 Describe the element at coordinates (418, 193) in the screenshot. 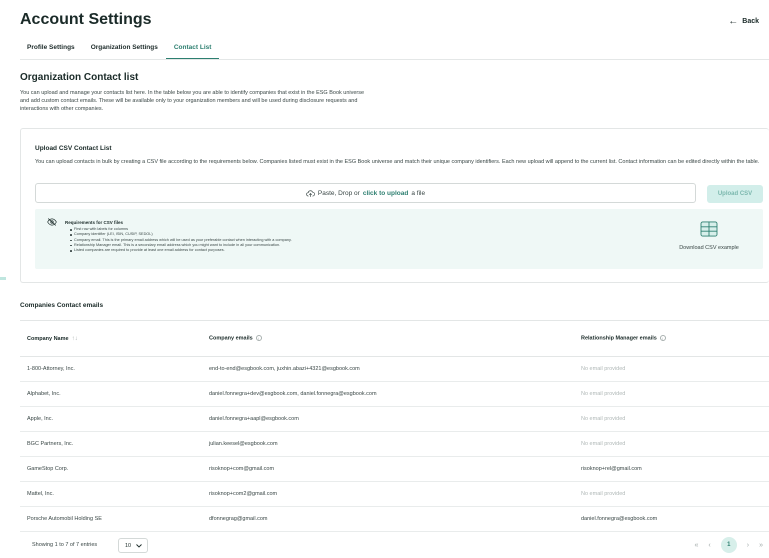

I see `dropzone-suffix: a file` at that location.